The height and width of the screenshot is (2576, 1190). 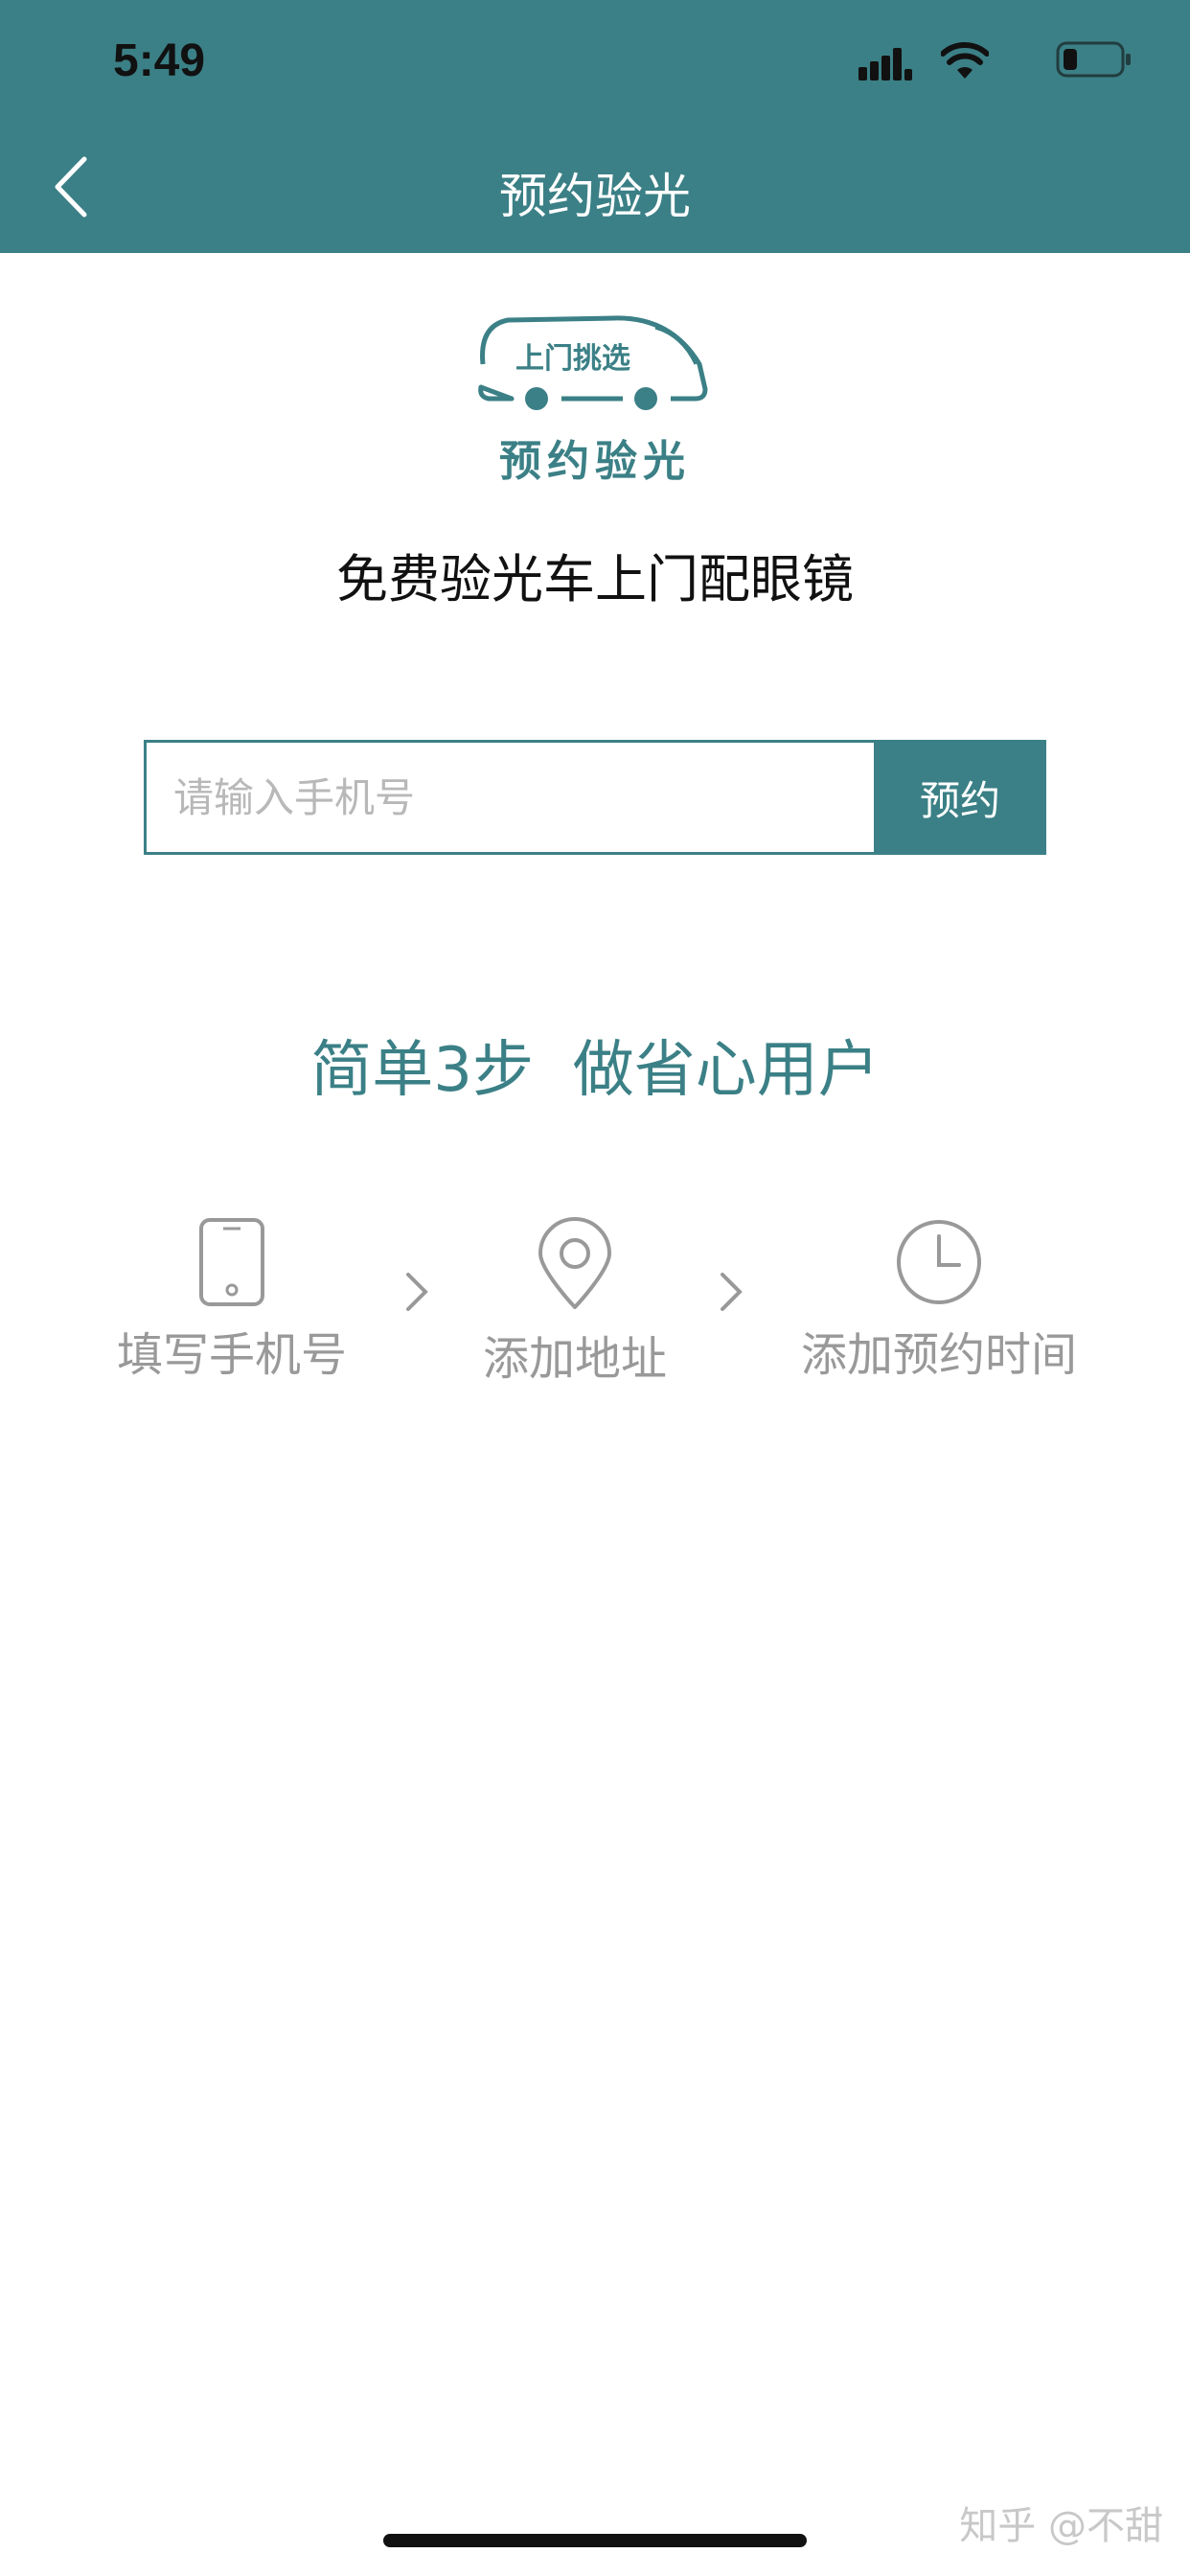 I want to click on signal-icon, so click(x=885, y=64).